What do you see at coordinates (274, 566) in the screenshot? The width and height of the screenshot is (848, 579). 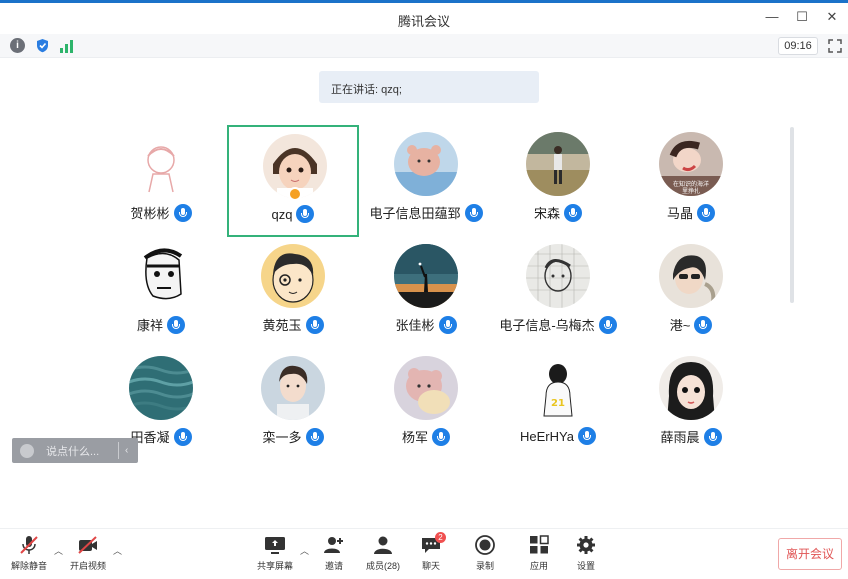 I see `share-screen-label: 共享屏幕` at bounding box center [274, 566].